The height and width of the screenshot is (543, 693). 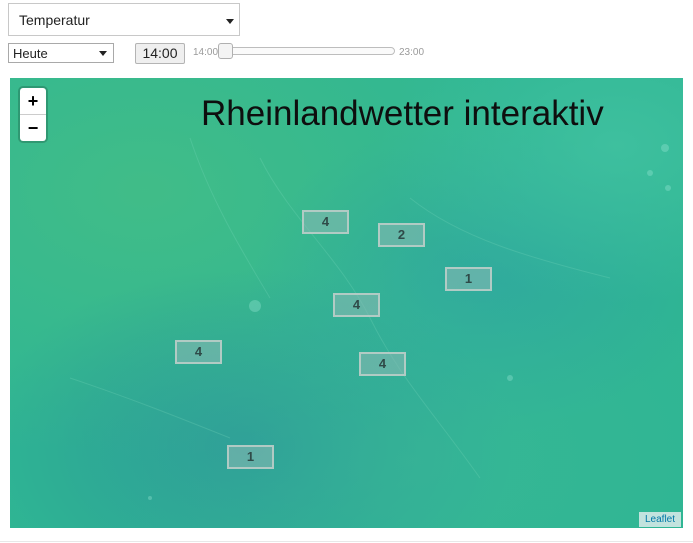 I want to click on time-button: 14:00, so click(x=160, y=53).